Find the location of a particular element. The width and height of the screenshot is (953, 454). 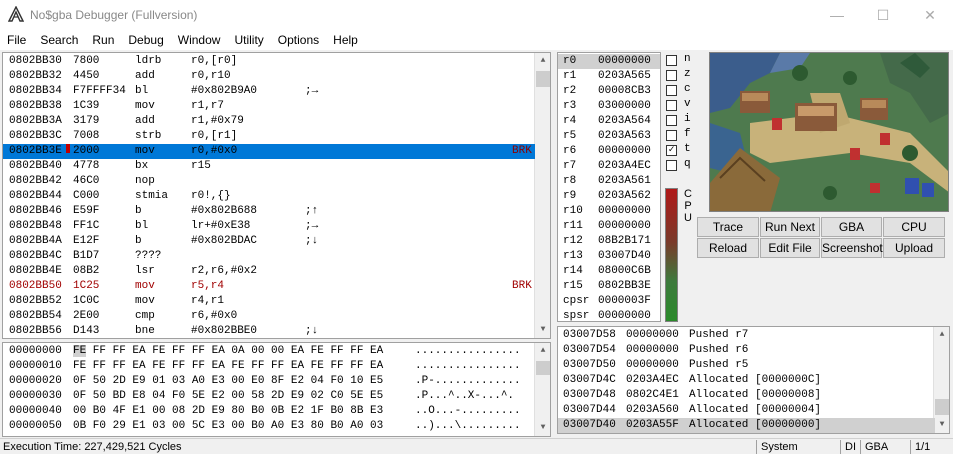

stack-log-row: 03007D50 00000000 Pushed r5 is located at coordinates (746, 365).